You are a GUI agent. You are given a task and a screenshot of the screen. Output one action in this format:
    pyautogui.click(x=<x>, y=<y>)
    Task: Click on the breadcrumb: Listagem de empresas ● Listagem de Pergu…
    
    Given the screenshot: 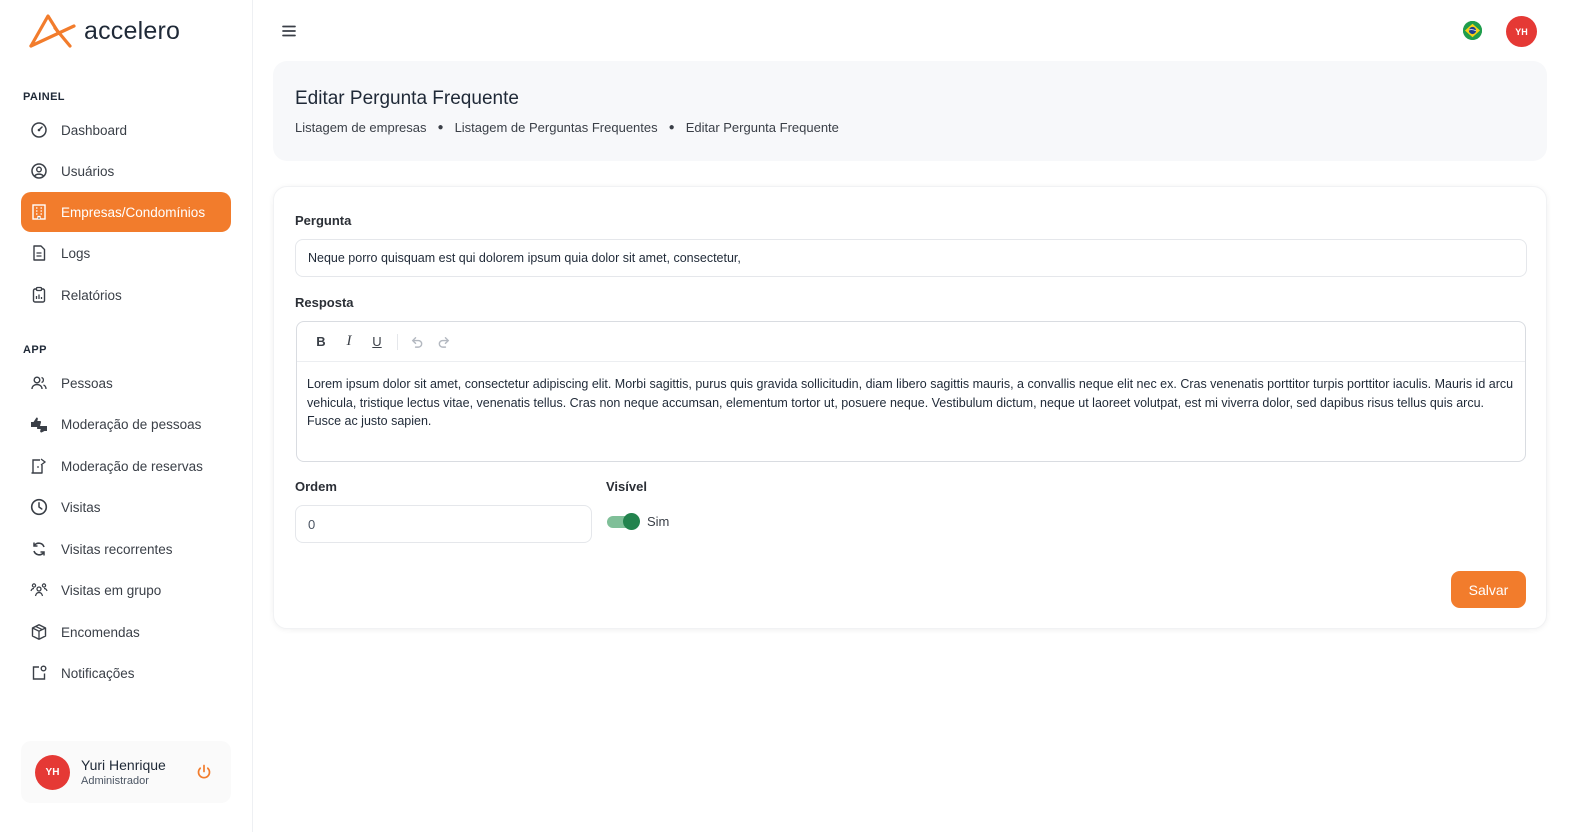 What is the action you would take?
    pyautogui.click(x=567, y=127)
    